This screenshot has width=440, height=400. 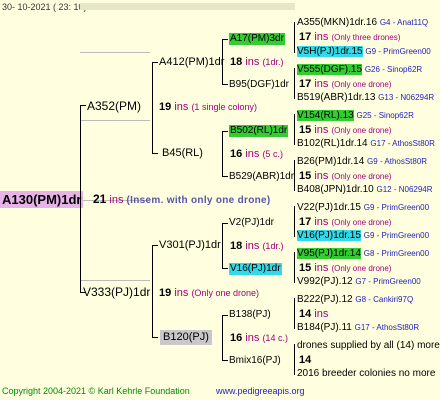 I want to click on queen-a412: A412(PM)1dr, so click(x=191, y=62).